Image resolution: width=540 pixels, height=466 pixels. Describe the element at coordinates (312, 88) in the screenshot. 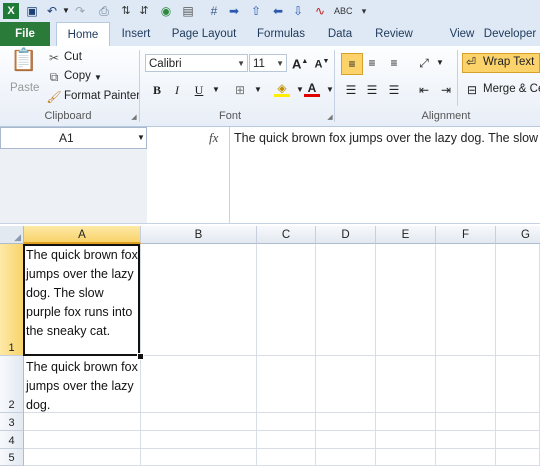

I see `font-color-icon: A` at that location.